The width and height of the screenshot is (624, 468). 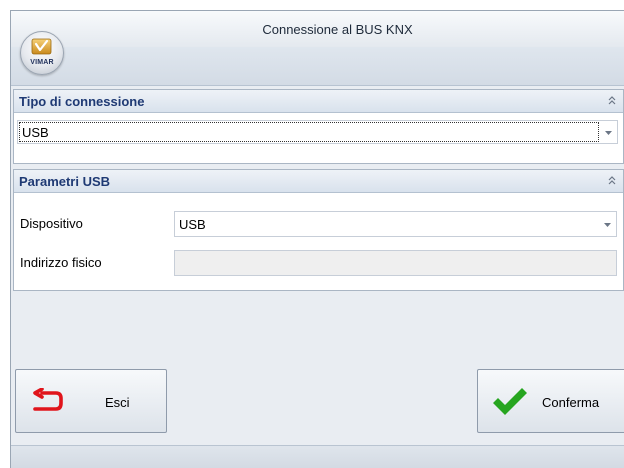 I want to click on device-select: USB, so click(x=395, y=224).